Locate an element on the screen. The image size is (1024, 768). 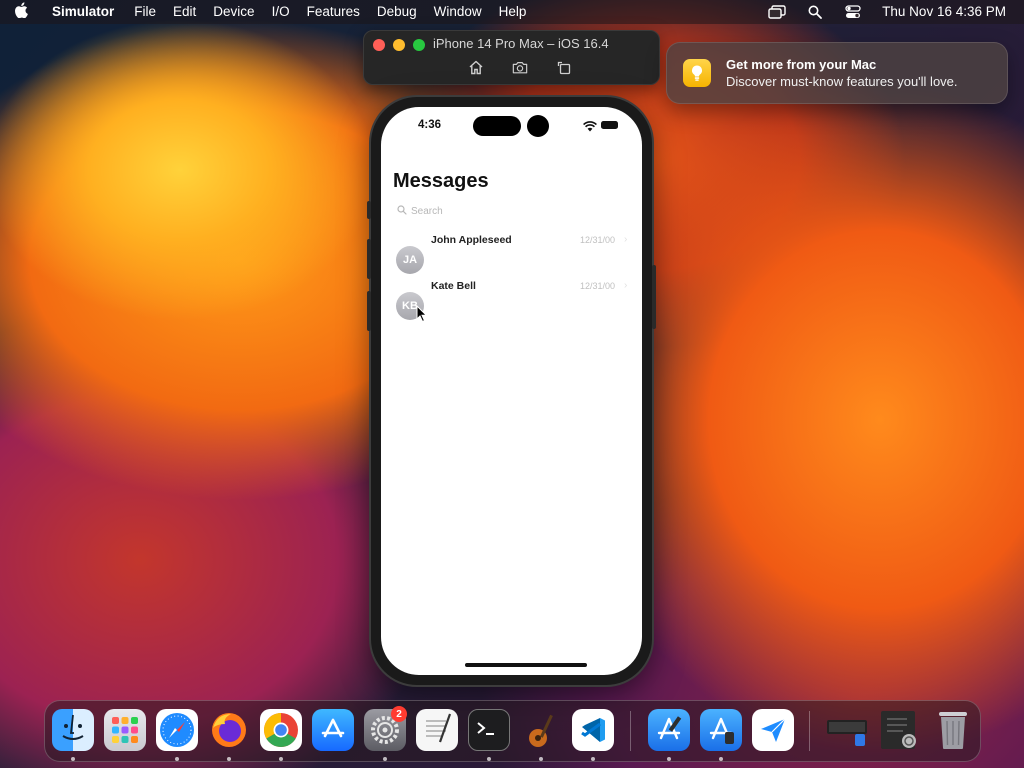
zoom-window-button is located at coordinates (419, 45).